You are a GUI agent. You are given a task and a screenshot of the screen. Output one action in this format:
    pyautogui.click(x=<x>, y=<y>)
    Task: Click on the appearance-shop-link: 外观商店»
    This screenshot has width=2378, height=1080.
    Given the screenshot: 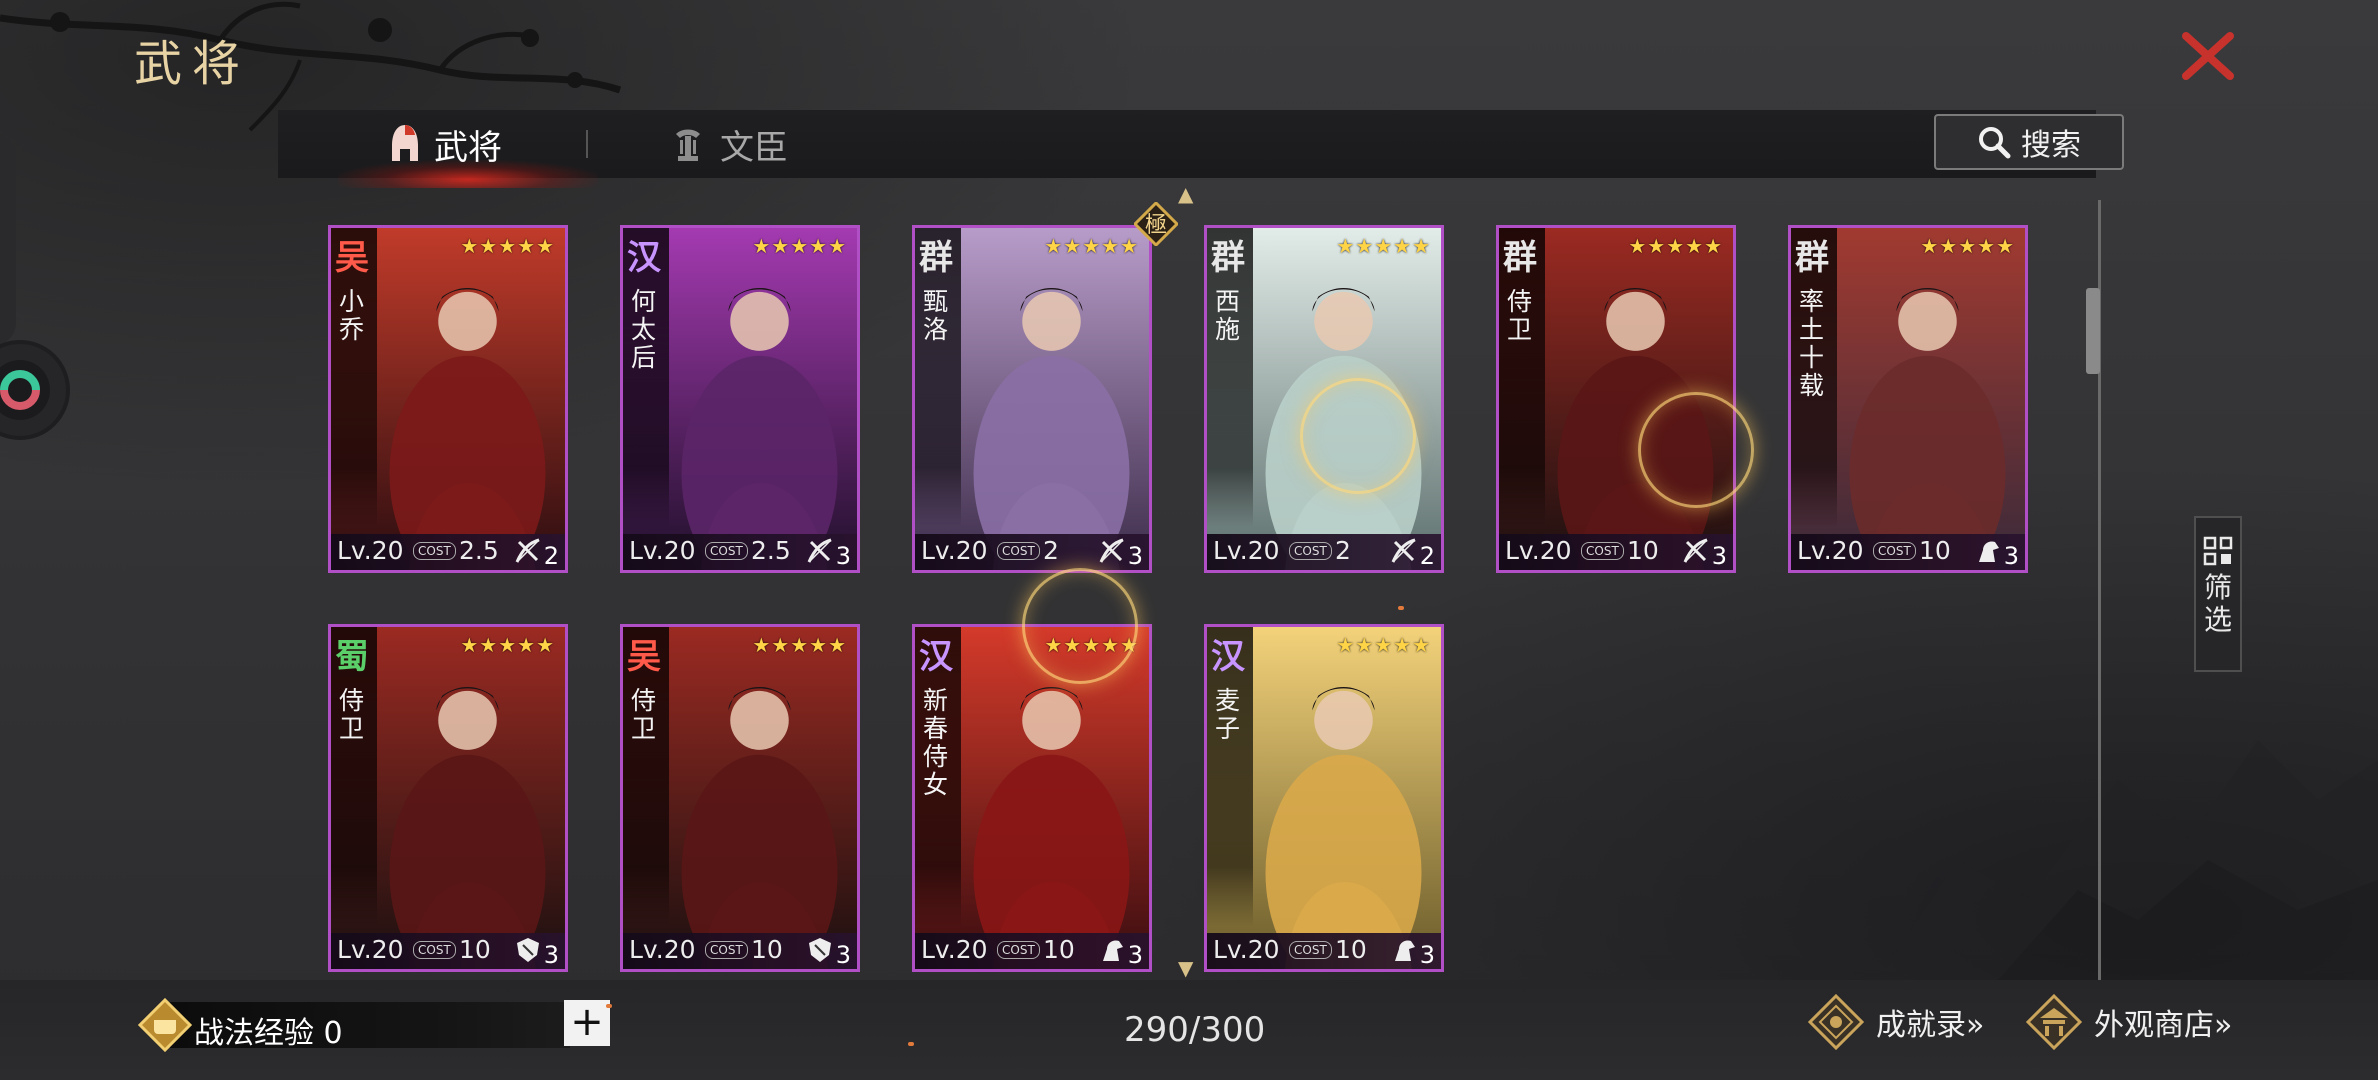 What is the action you would take?
    pyautogui.click(x=2129, y=1022)
    